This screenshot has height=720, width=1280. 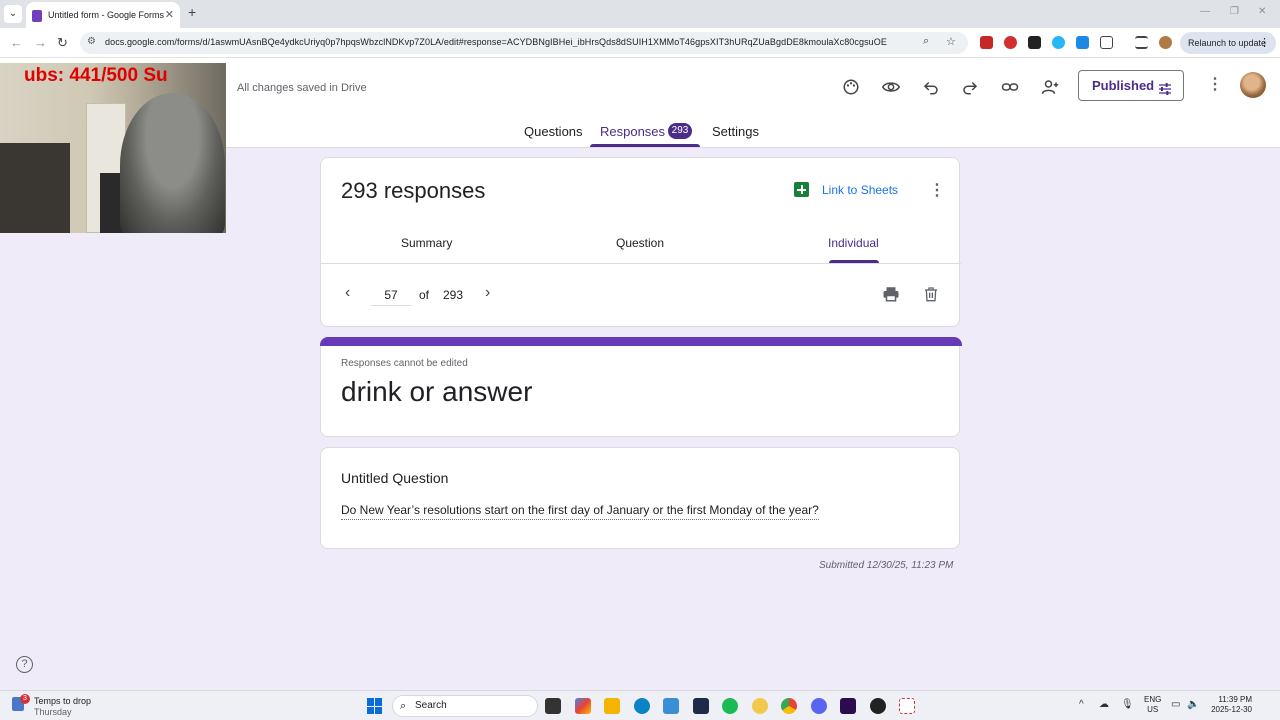 I want to click on task-view-icon, so click(x=553, y=706).